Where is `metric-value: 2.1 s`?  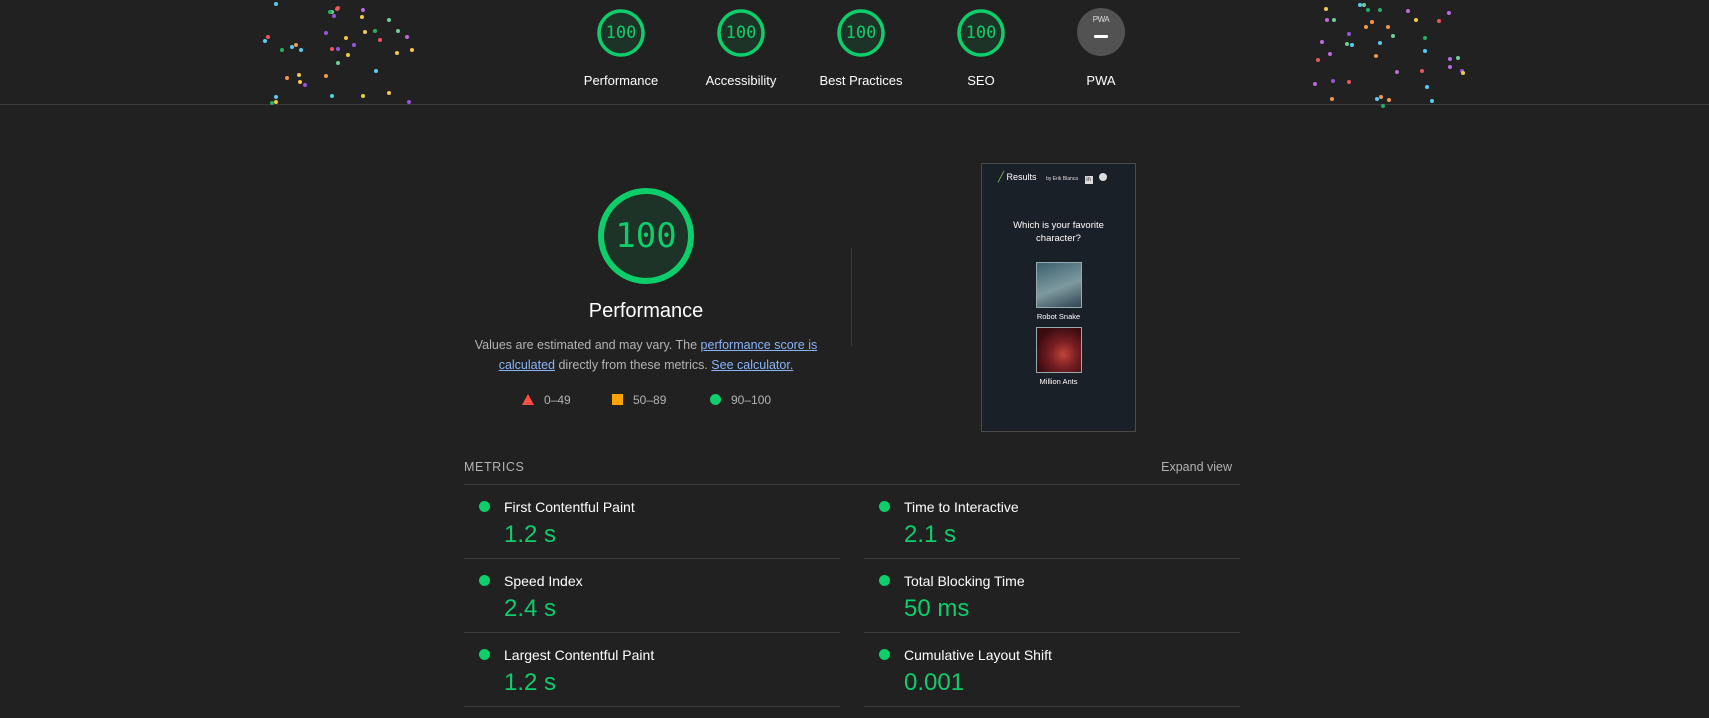
metric-value: 2.1 s is located at coordinates (930, 534).